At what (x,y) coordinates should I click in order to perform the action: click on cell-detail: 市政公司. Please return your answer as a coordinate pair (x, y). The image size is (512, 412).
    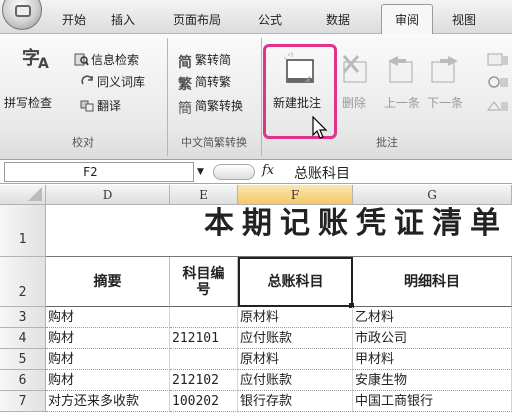
    Looking at the image, I should click on (432, 338).